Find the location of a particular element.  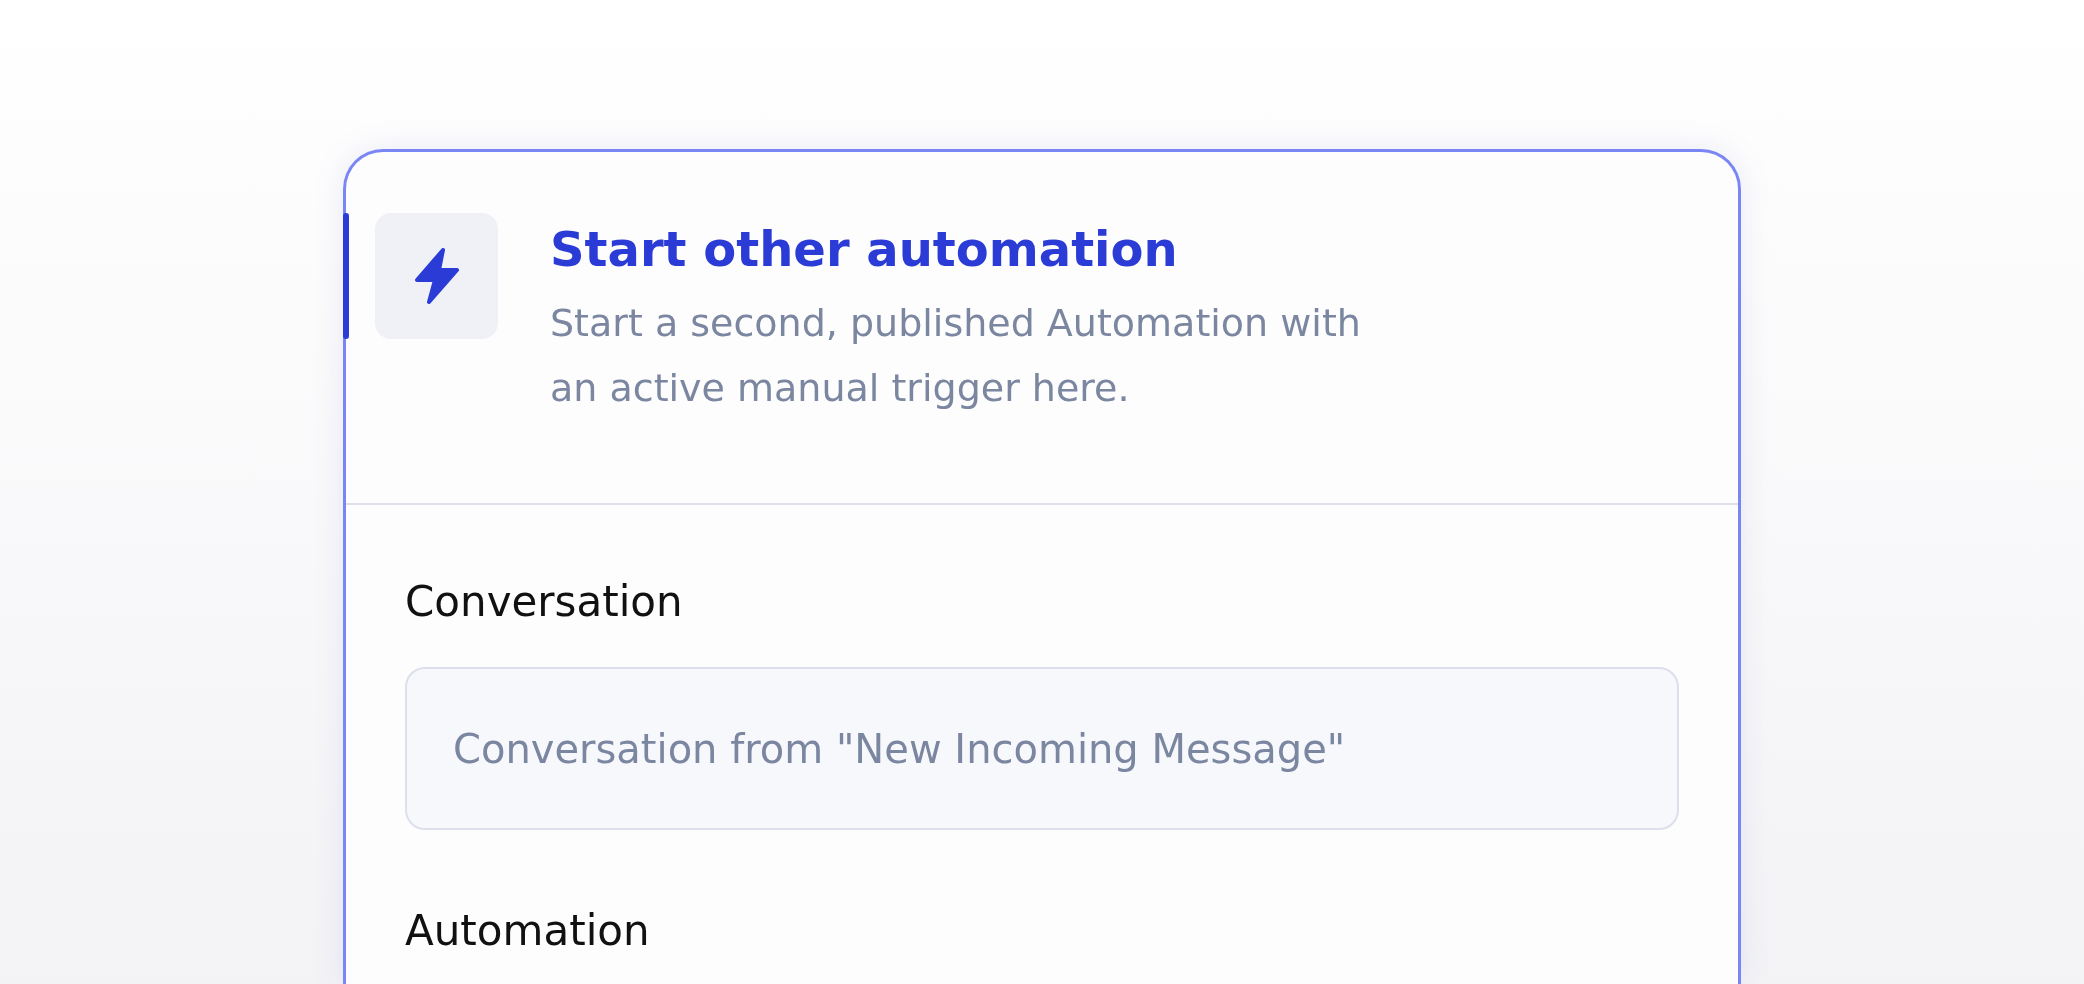

field-label: Automation is located at coordinates (528, 931).